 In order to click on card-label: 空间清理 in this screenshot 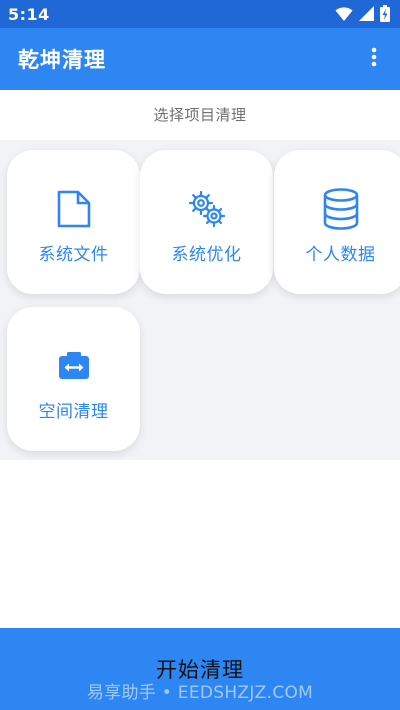, I will do `click(73, 412)`.